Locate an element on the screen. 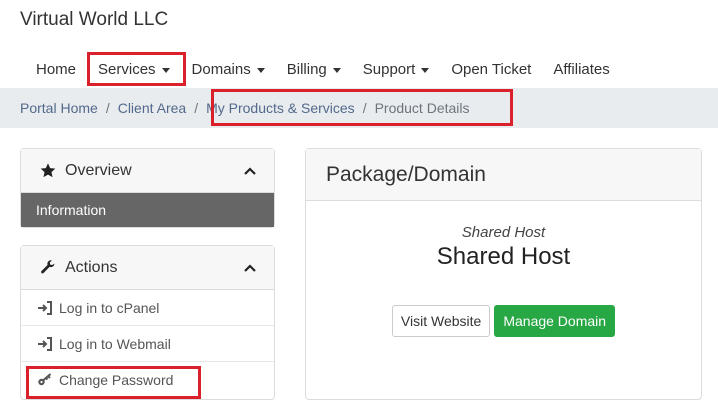 This screenshot has width=718, height=414. nav-open-ticket-label: Open Ticket is located at coordinates (491, 69).